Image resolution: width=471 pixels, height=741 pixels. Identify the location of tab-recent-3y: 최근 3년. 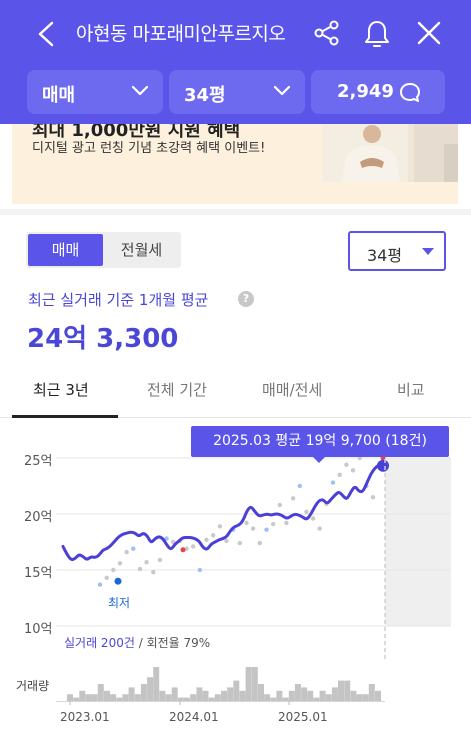
(61, 389).